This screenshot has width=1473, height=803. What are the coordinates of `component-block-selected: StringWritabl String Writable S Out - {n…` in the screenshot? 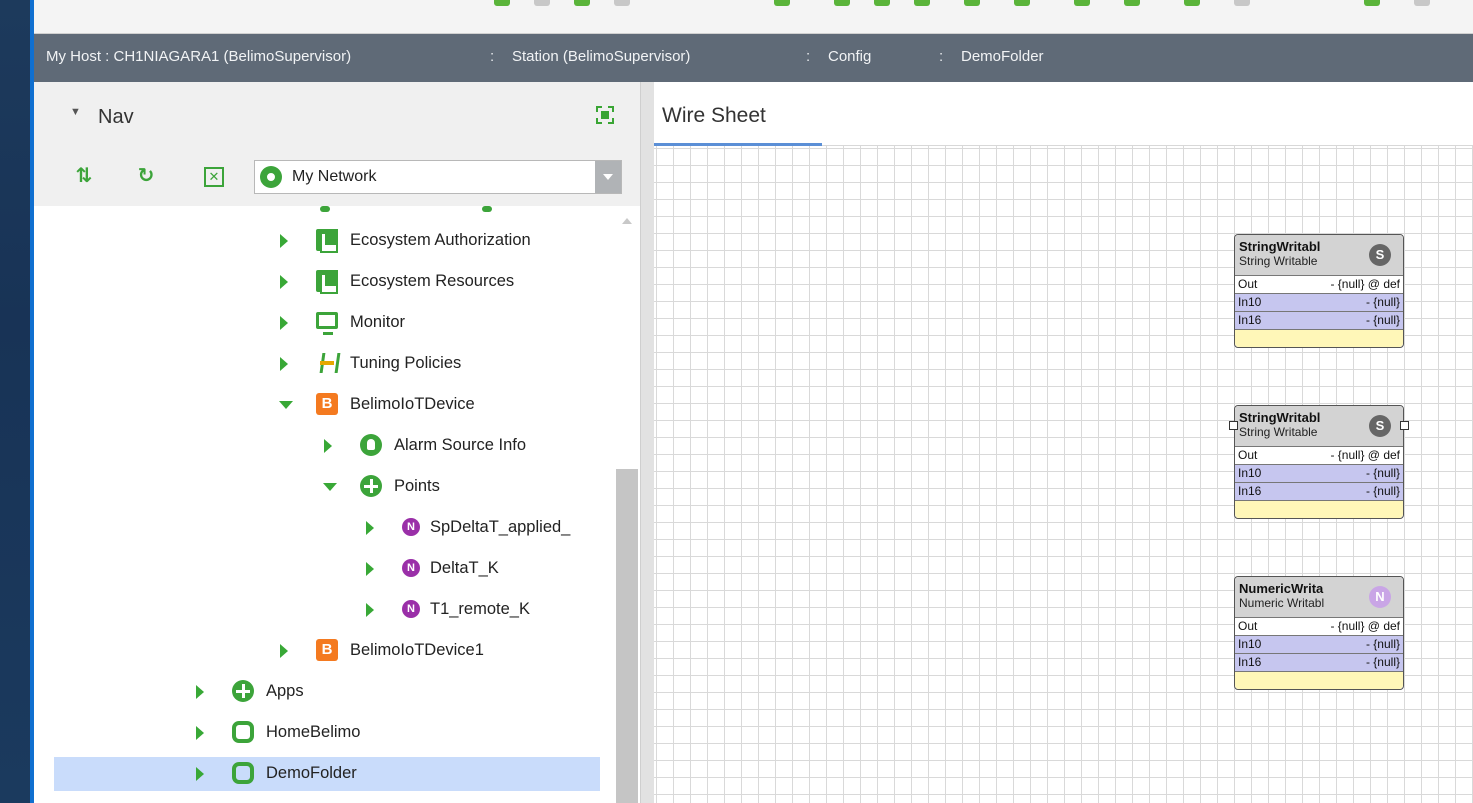 It's located at (1319, 462).